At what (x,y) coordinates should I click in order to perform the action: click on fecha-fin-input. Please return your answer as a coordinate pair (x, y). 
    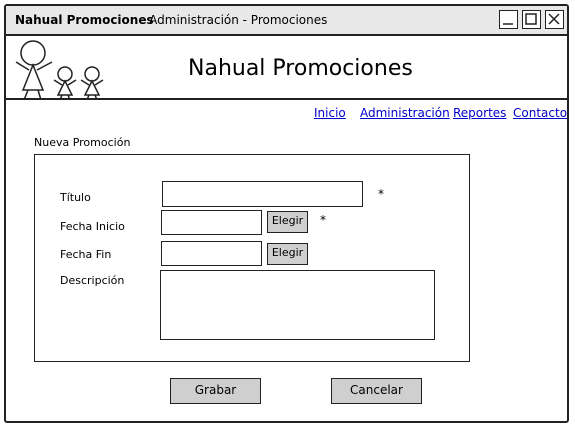
    Looking at the image, I should click on (211, 253).